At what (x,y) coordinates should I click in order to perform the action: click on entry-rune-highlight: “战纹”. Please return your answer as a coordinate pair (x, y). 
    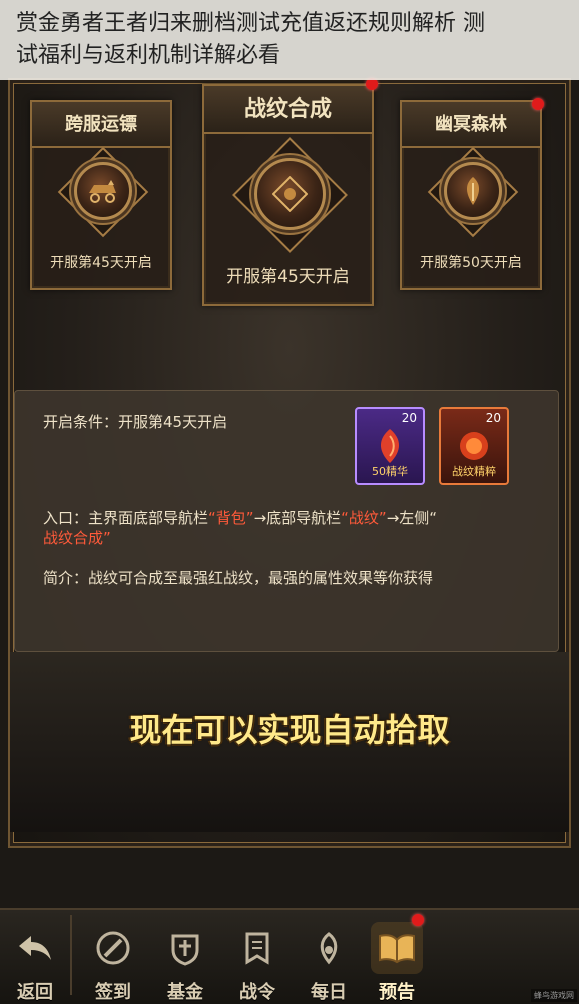
    Looking at the image, I should click on (364, 518).